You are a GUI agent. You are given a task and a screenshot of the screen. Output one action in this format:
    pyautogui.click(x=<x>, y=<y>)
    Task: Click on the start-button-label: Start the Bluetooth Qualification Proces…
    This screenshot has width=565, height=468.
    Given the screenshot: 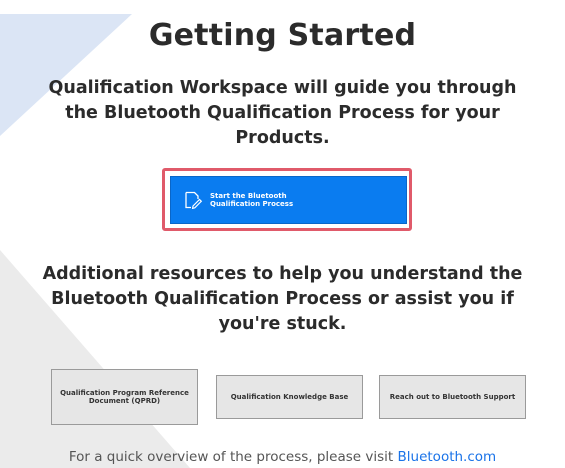 What is the action you would take?
    pyautogui.click(x=252, y=200)
    